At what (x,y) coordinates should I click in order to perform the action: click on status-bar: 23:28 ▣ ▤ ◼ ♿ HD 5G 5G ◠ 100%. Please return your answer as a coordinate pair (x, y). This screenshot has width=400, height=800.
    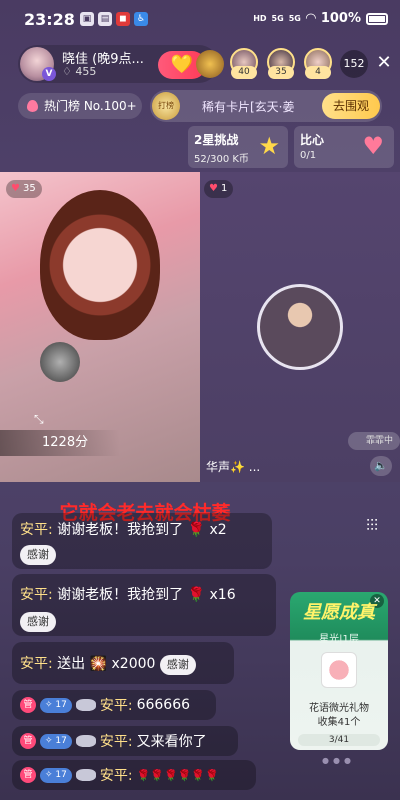
    Looking at the image, I should click on (200, 20).